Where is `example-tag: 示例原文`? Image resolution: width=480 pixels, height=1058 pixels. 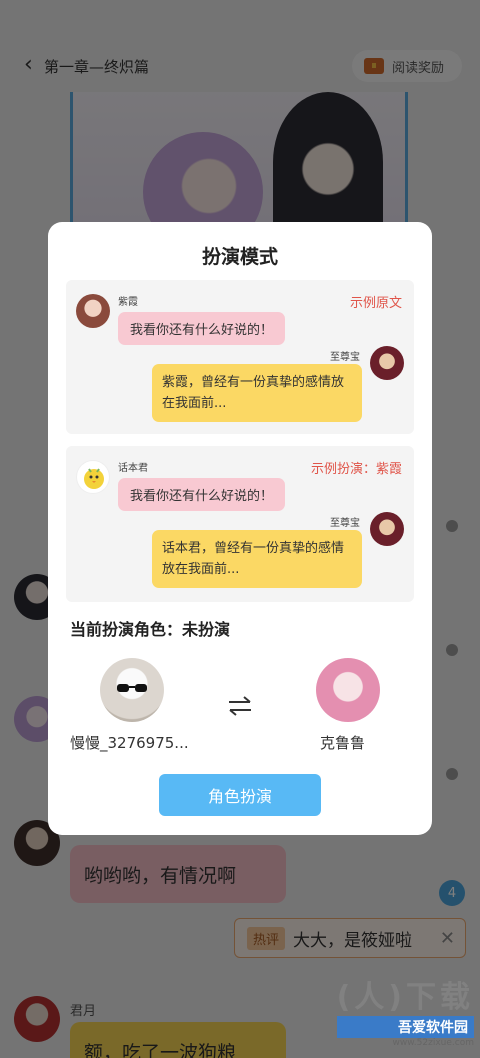
example-tag: 示例原文 is located at coordinates (375, 303).